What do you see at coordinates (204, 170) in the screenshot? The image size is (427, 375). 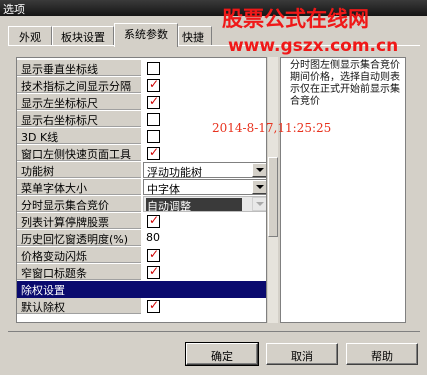 I see `function-tree-select: 浮动功能树` at bounding box center [204, 170].